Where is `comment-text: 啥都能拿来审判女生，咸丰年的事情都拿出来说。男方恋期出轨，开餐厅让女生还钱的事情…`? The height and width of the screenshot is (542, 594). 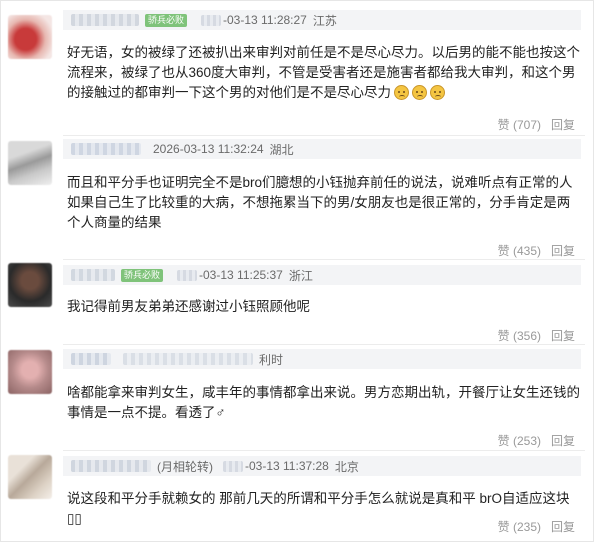
comment-text: 啥都能拿来审判女生，咸丰年的事情都拿出来说。男方恋期出轨，开餐厅让女生还钱的事情… is located at coordinates (323, 402).